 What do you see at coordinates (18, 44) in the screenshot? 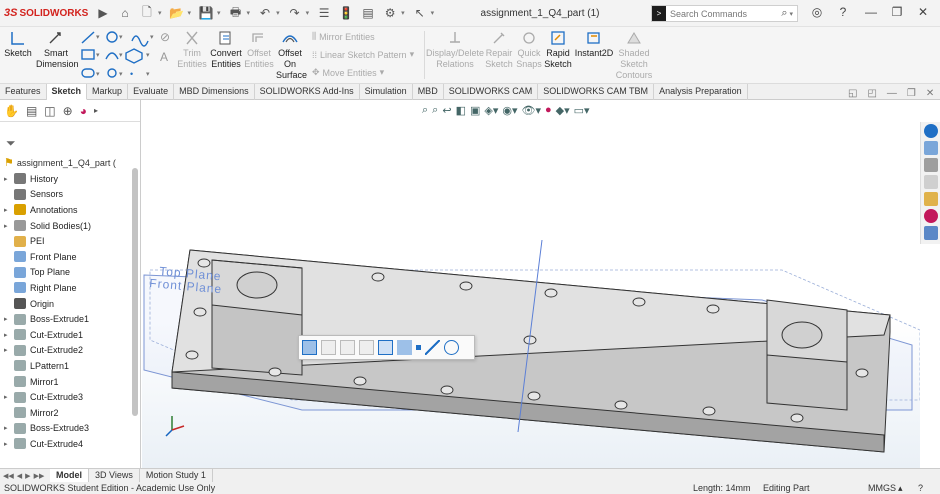
I see `sketch-button: Sketch` at bounding box center [18, 44].